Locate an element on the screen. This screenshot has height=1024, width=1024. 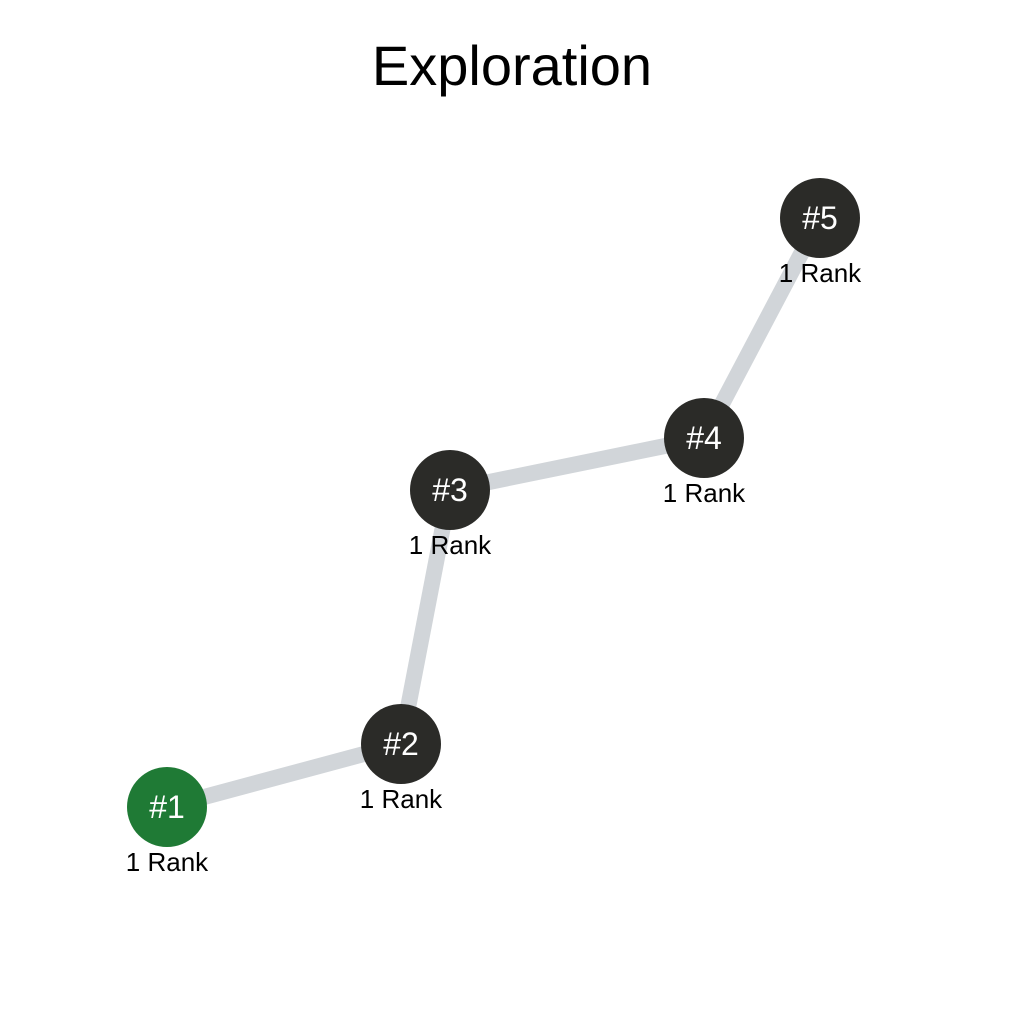
node-label: #4 is located at coordinates (704, 438).